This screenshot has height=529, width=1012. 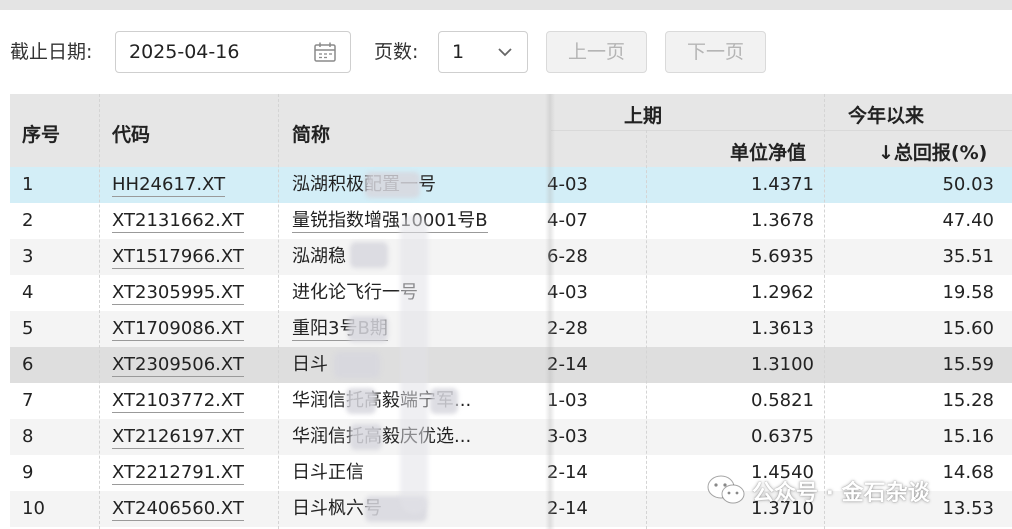 I want to click on header-name: 简称, so click(x=311, y=133).